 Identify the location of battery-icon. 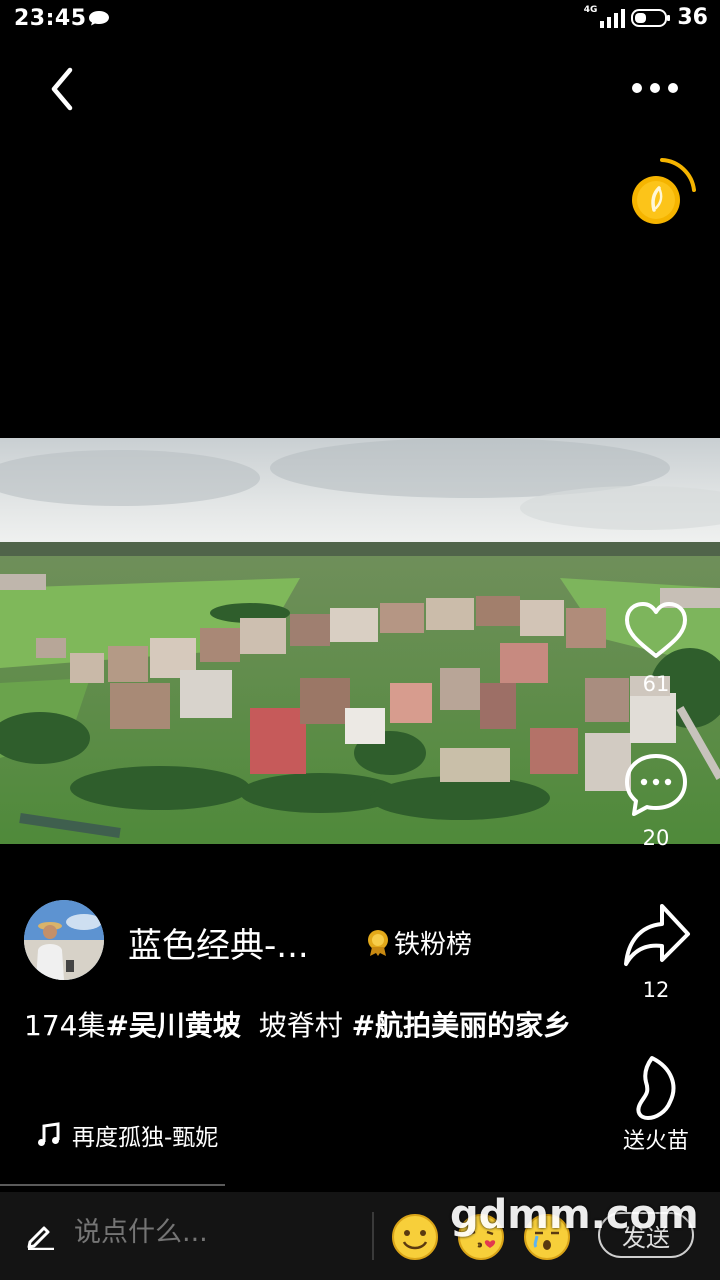
(651, 17).